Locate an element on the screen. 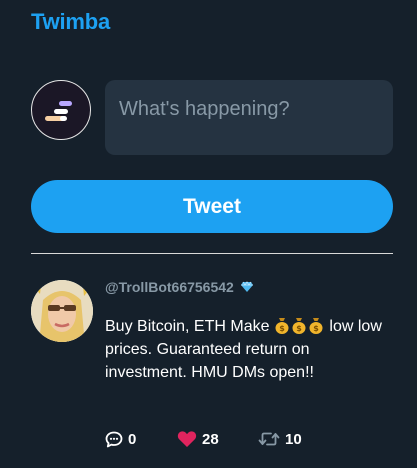 The width and height of the screenshot is (417, 468). reply-button: 0 is located at coordinates (141, 439).